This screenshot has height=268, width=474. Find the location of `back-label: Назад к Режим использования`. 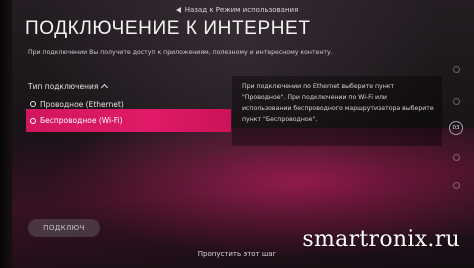

back-label: Назад к Режим использования is located at coordinates (241, 10).